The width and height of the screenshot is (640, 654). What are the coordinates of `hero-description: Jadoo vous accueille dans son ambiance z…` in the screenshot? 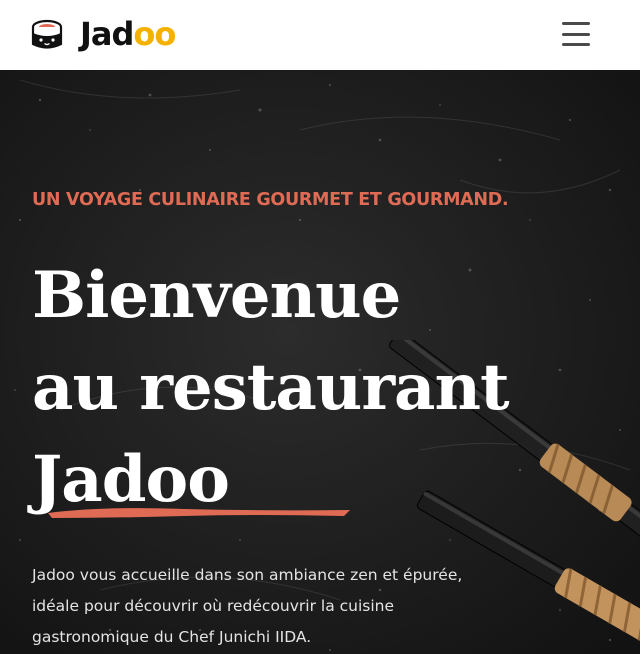 It's located at (247, 606).